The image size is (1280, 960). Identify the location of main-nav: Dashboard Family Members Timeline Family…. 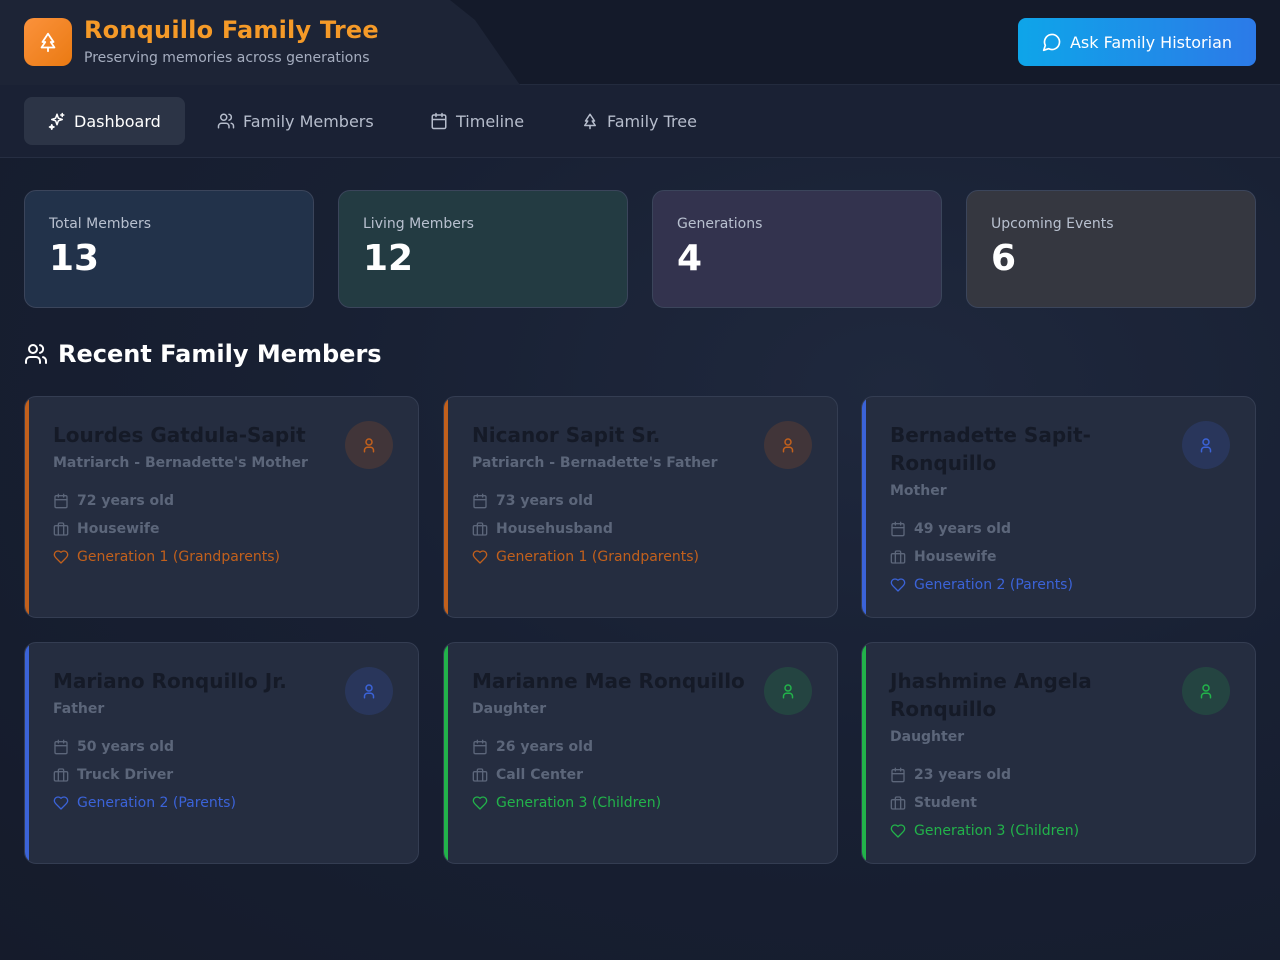
(640, 121).